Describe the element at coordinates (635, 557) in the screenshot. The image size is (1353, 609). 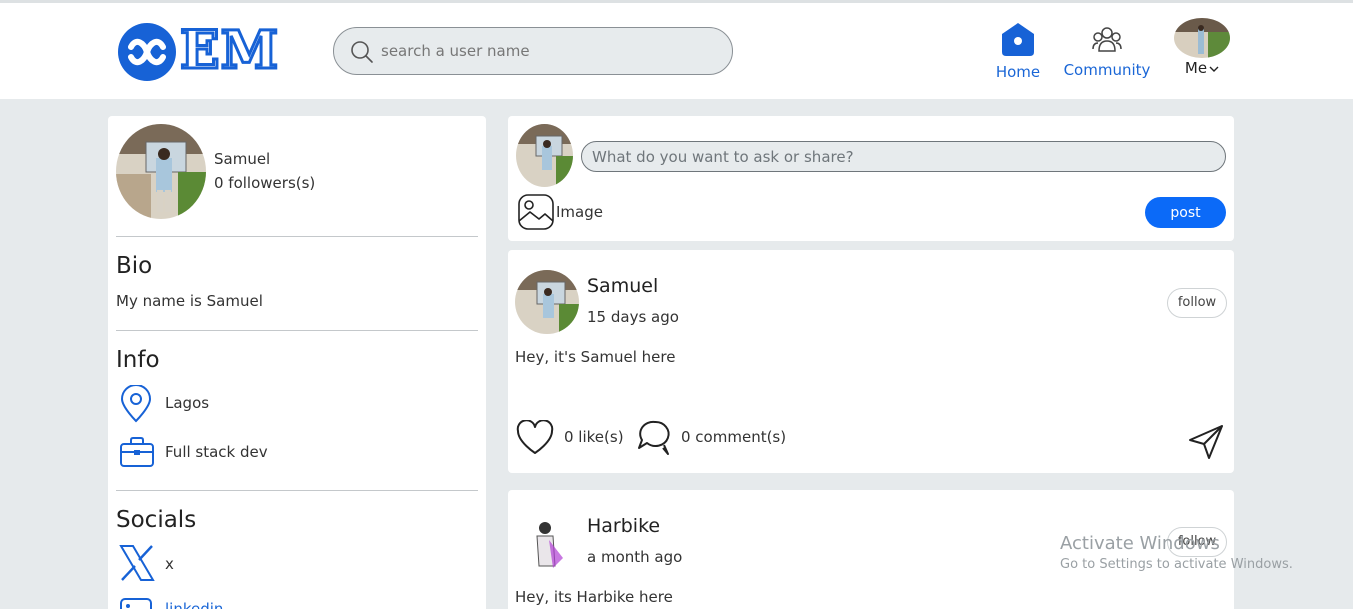
I see `post-time: a month ago` at that location.